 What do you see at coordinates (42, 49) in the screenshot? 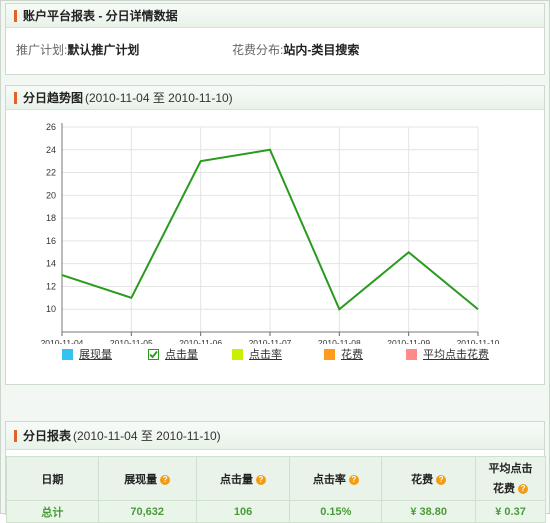
I see `plan-label: 推广计划:` at bounding box center [42, 49].